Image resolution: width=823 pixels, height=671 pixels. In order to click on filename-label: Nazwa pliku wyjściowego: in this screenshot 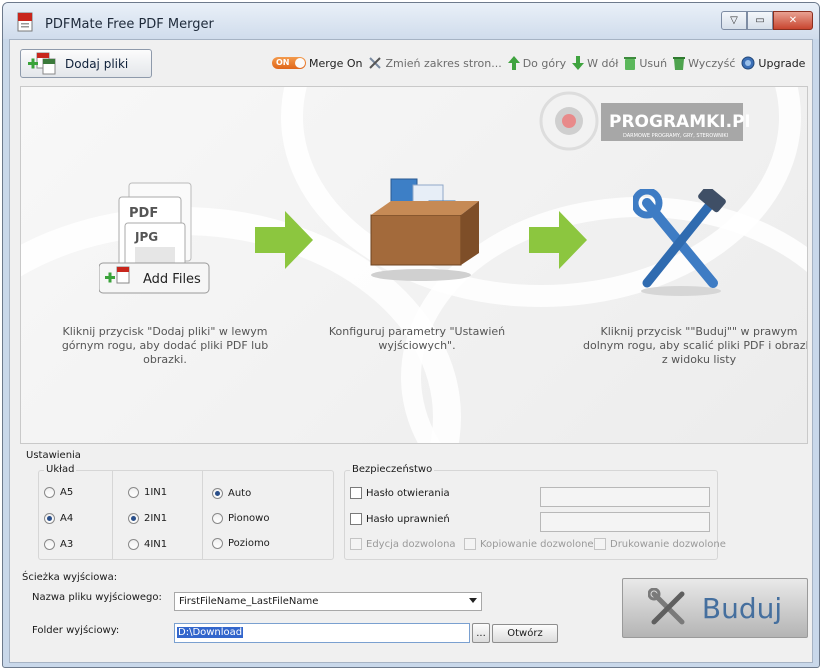, I will do `click(97, 597)`.